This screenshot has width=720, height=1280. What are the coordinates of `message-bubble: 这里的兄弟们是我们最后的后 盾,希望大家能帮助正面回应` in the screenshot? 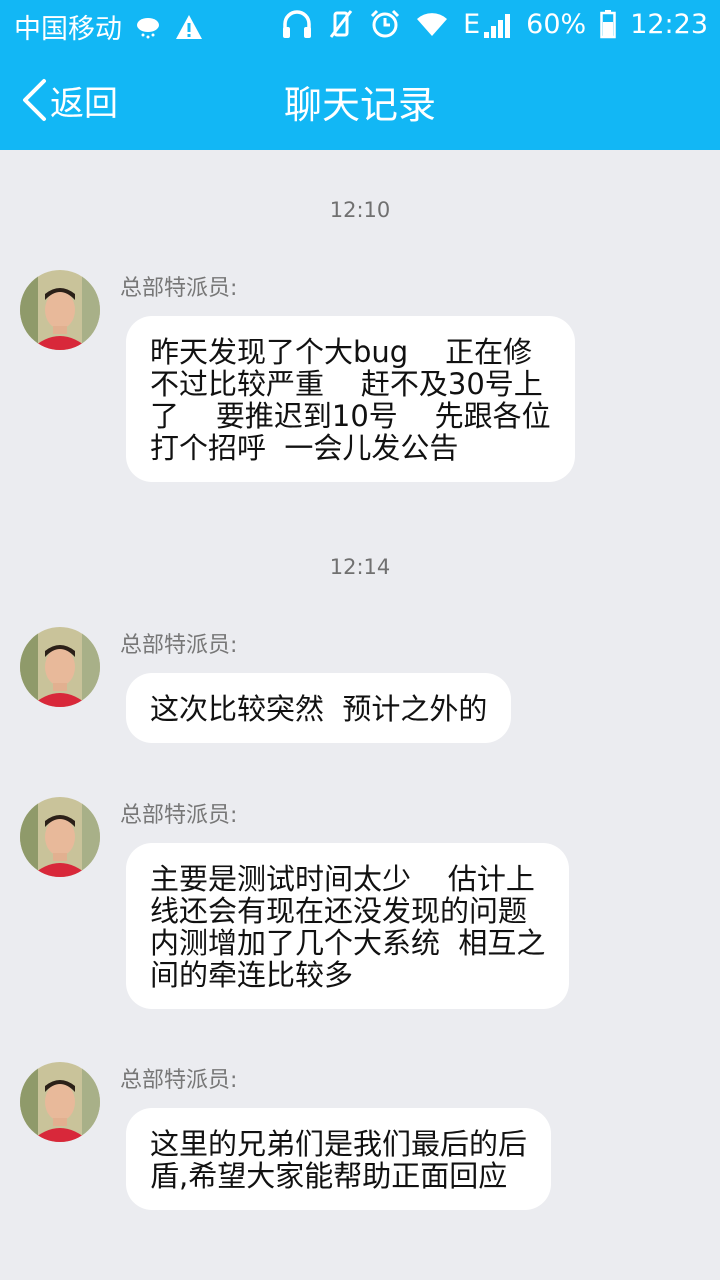 It's located at (339, 1159).